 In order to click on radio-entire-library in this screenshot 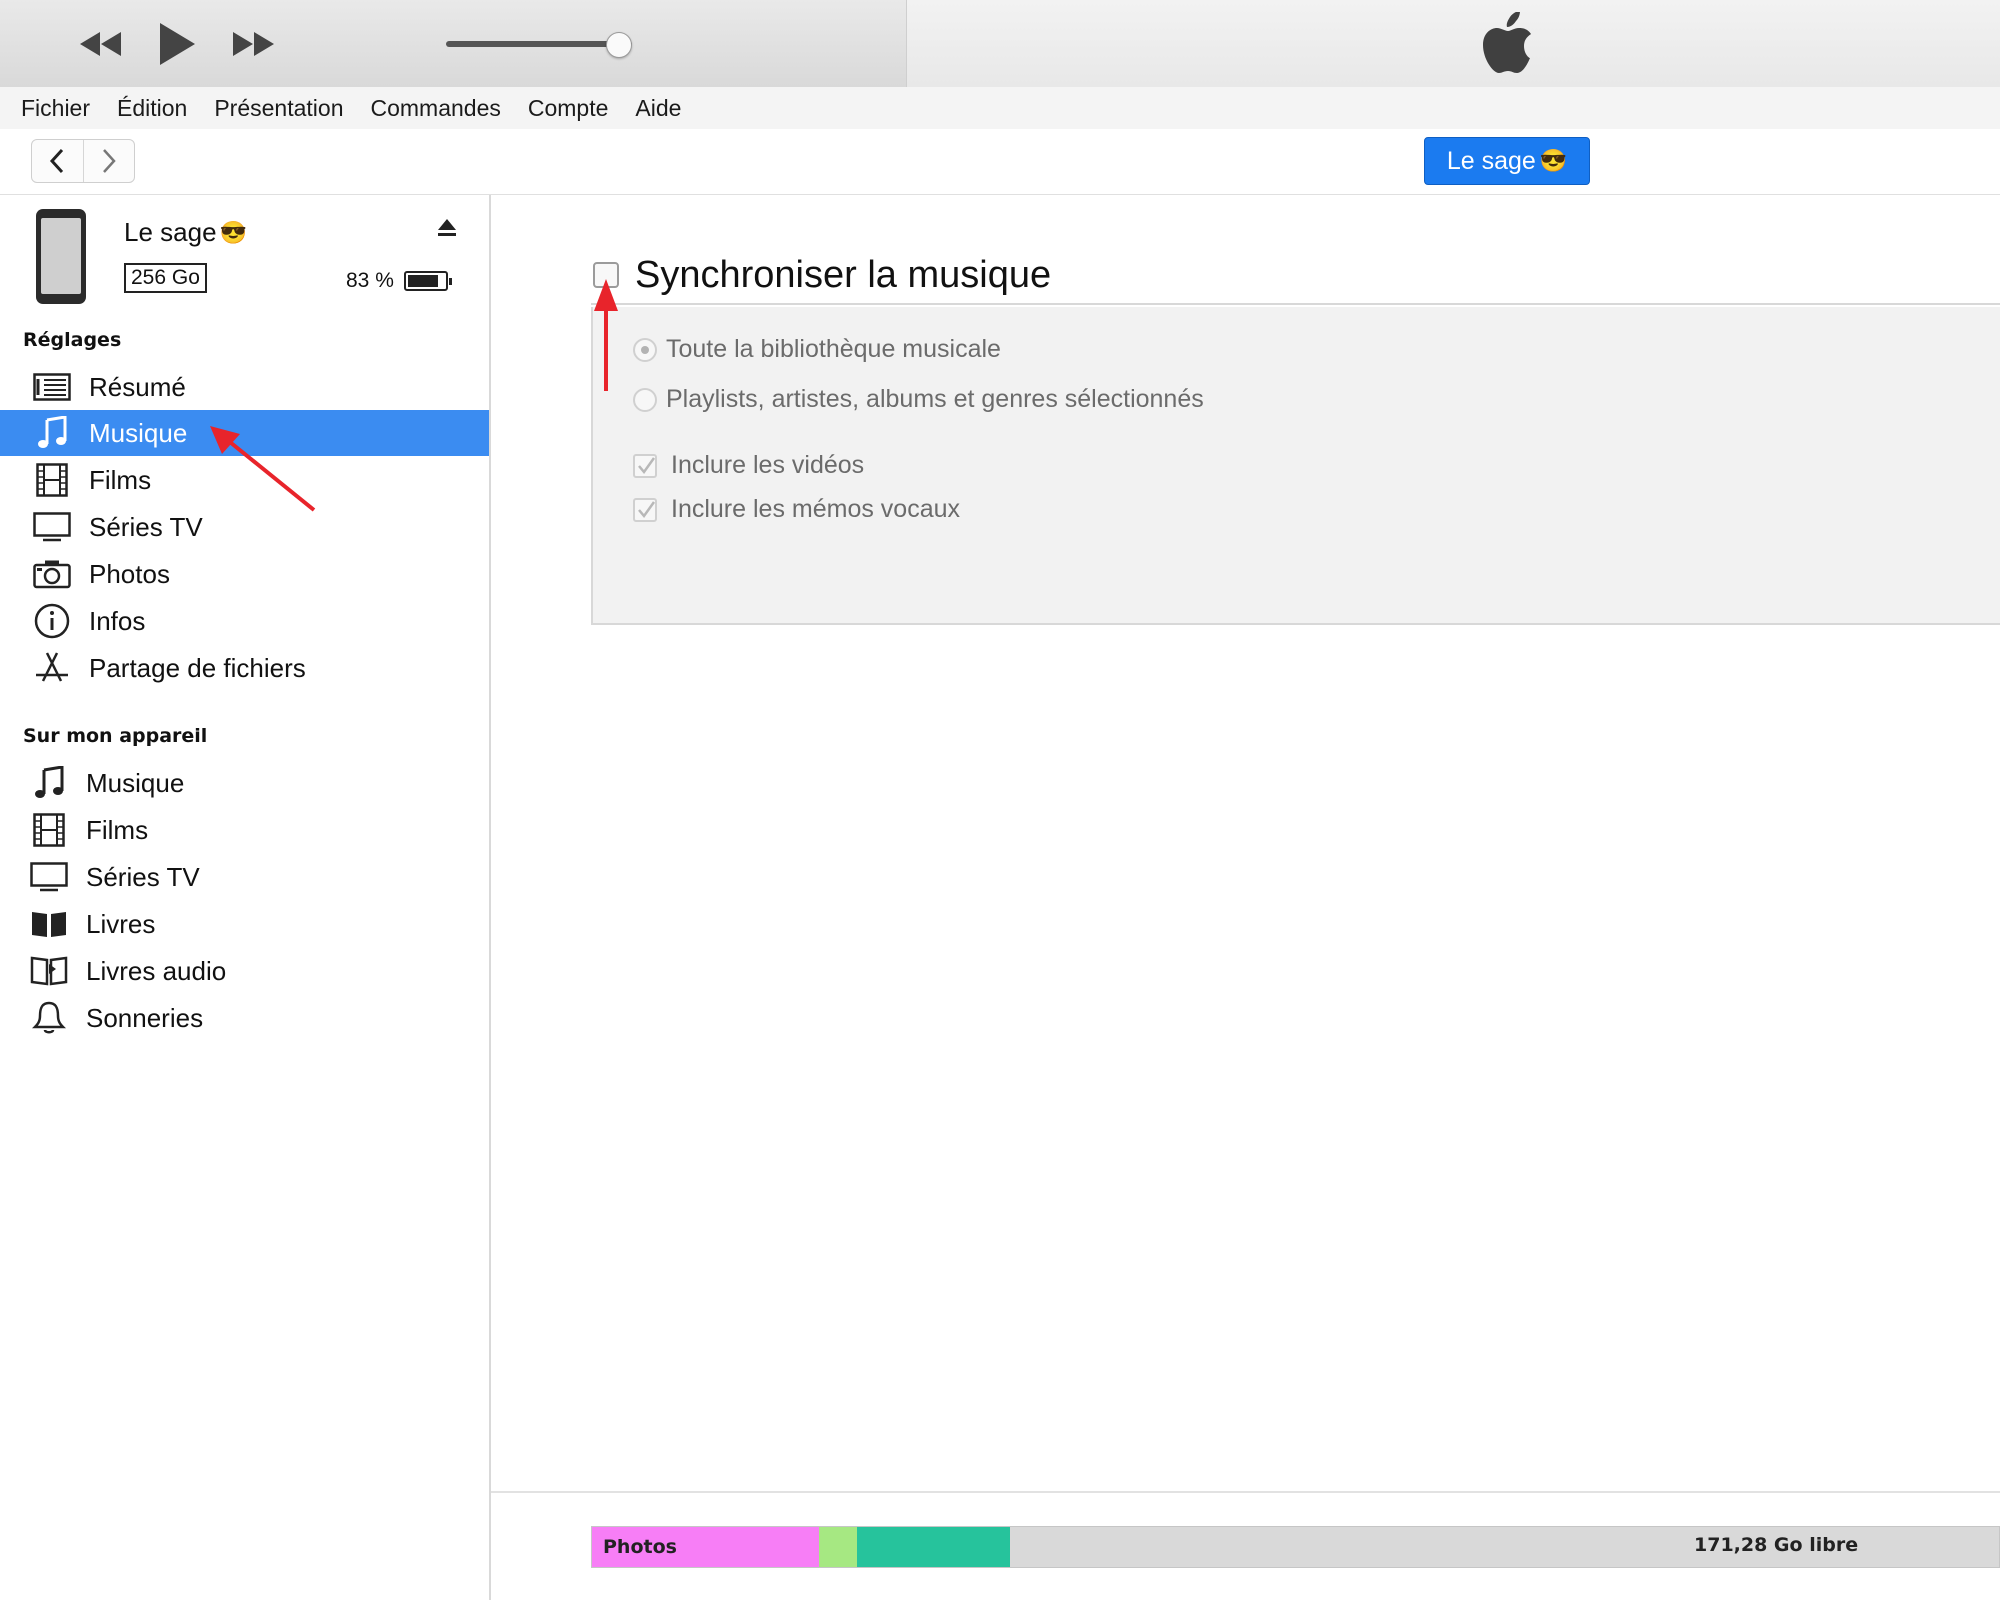, I will do `click(645, 349)`.